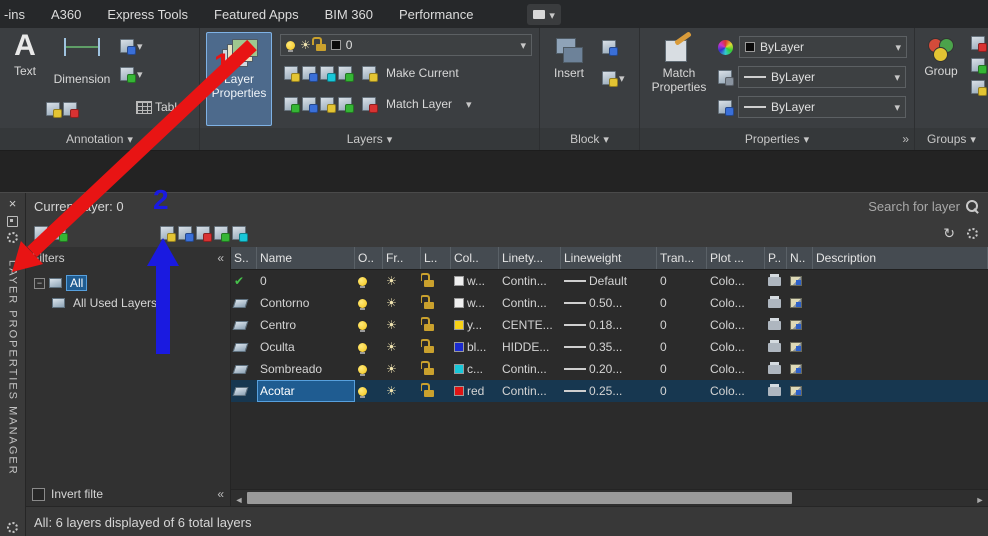 Image resolution: width=988 pixels, height=536 pixels. I want to click on column-header: N.., so click(800, 258).